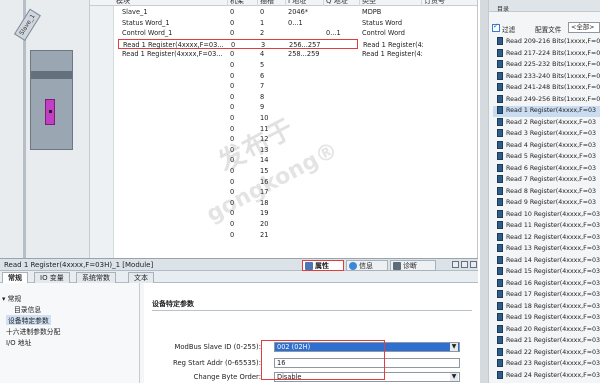 The width and height of the screenshot is (600, 383). What do you see at coordinates (342, 3) in the screenshot?
I see `column-header: Q 地址` at bounding box center [342, 3].